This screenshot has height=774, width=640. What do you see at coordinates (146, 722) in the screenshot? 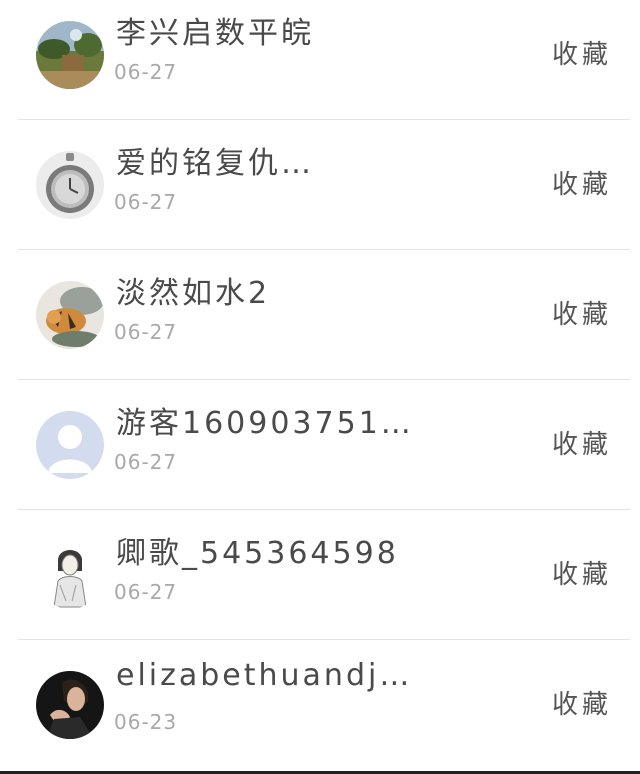
I see `timestamp: 06-23` at bounding box center [146, 722].